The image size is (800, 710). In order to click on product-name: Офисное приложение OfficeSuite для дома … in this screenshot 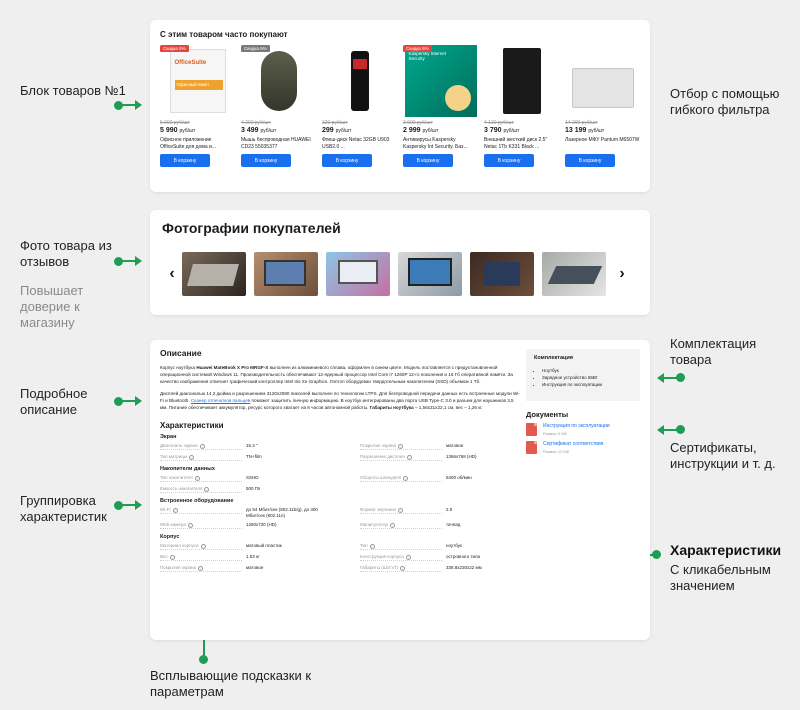, I will do `click(197, 144)`.